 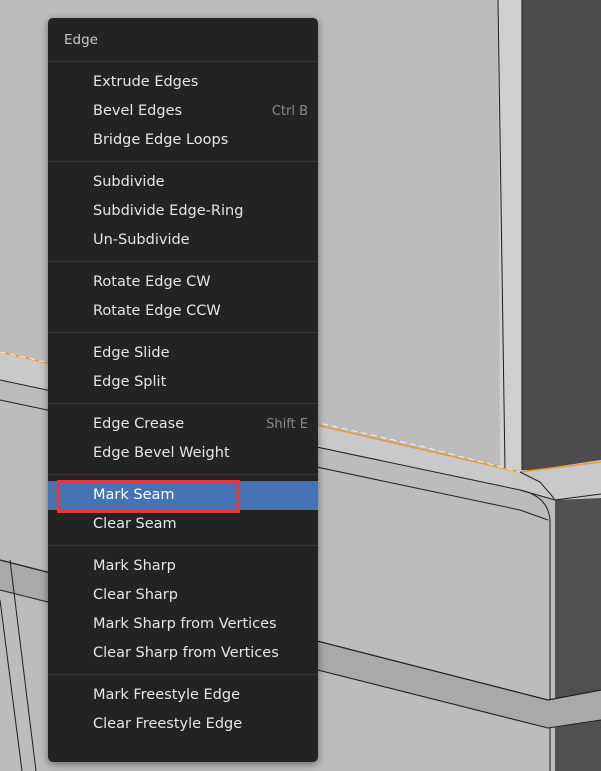 I want to click on menu-item-label: Extrude Edges, so click(x=146, y=82).